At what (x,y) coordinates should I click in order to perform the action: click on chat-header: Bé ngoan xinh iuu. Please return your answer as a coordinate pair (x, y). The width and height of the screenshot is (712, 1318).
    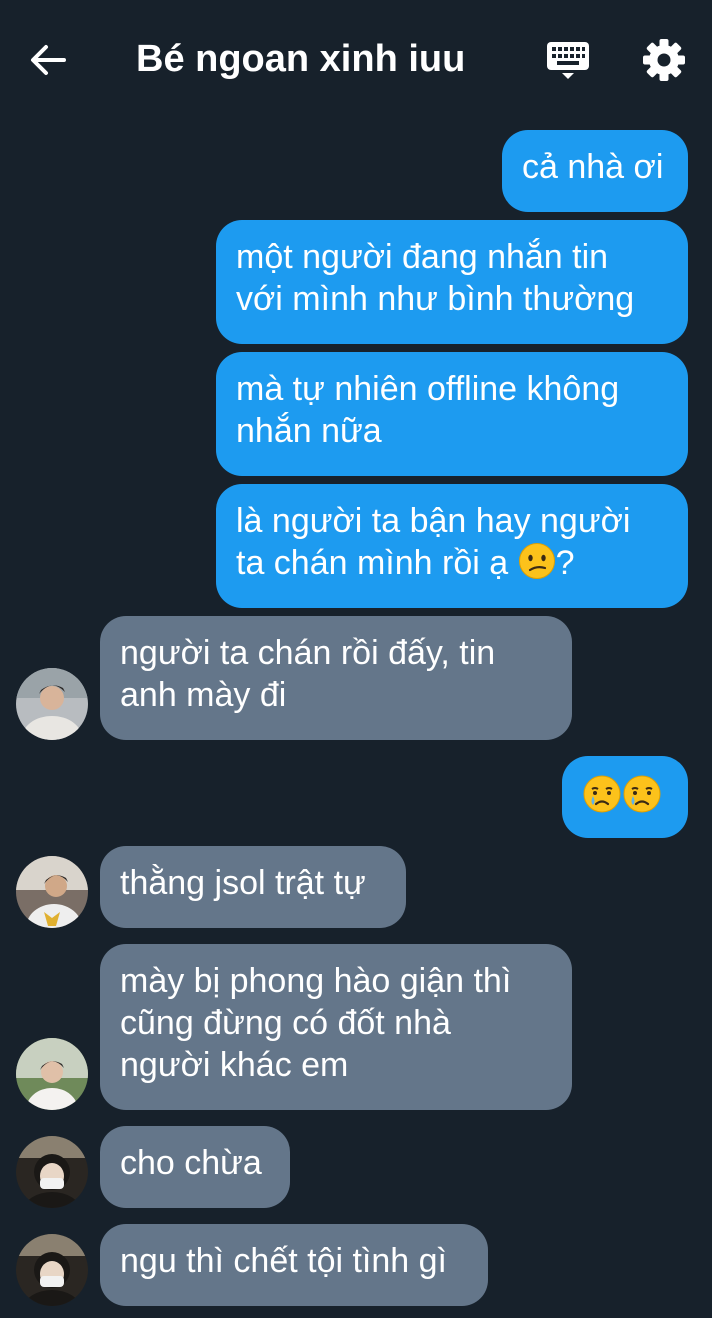
    Looking at the image, I should click on (356, 59).